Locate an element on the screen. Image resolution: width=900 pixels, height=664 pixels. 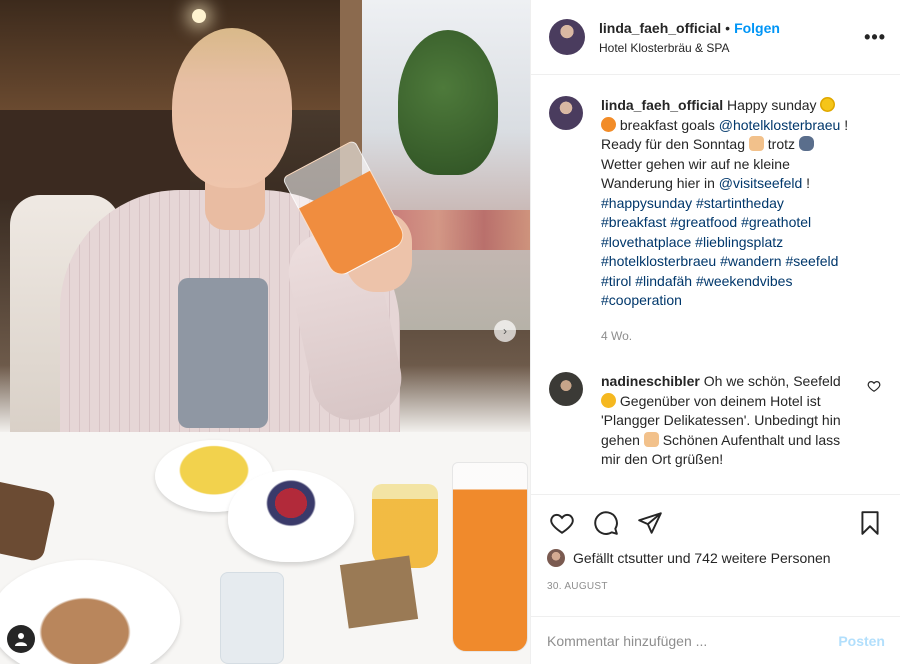
add-comment-bar: Posten is located at coordinates (715, 640).